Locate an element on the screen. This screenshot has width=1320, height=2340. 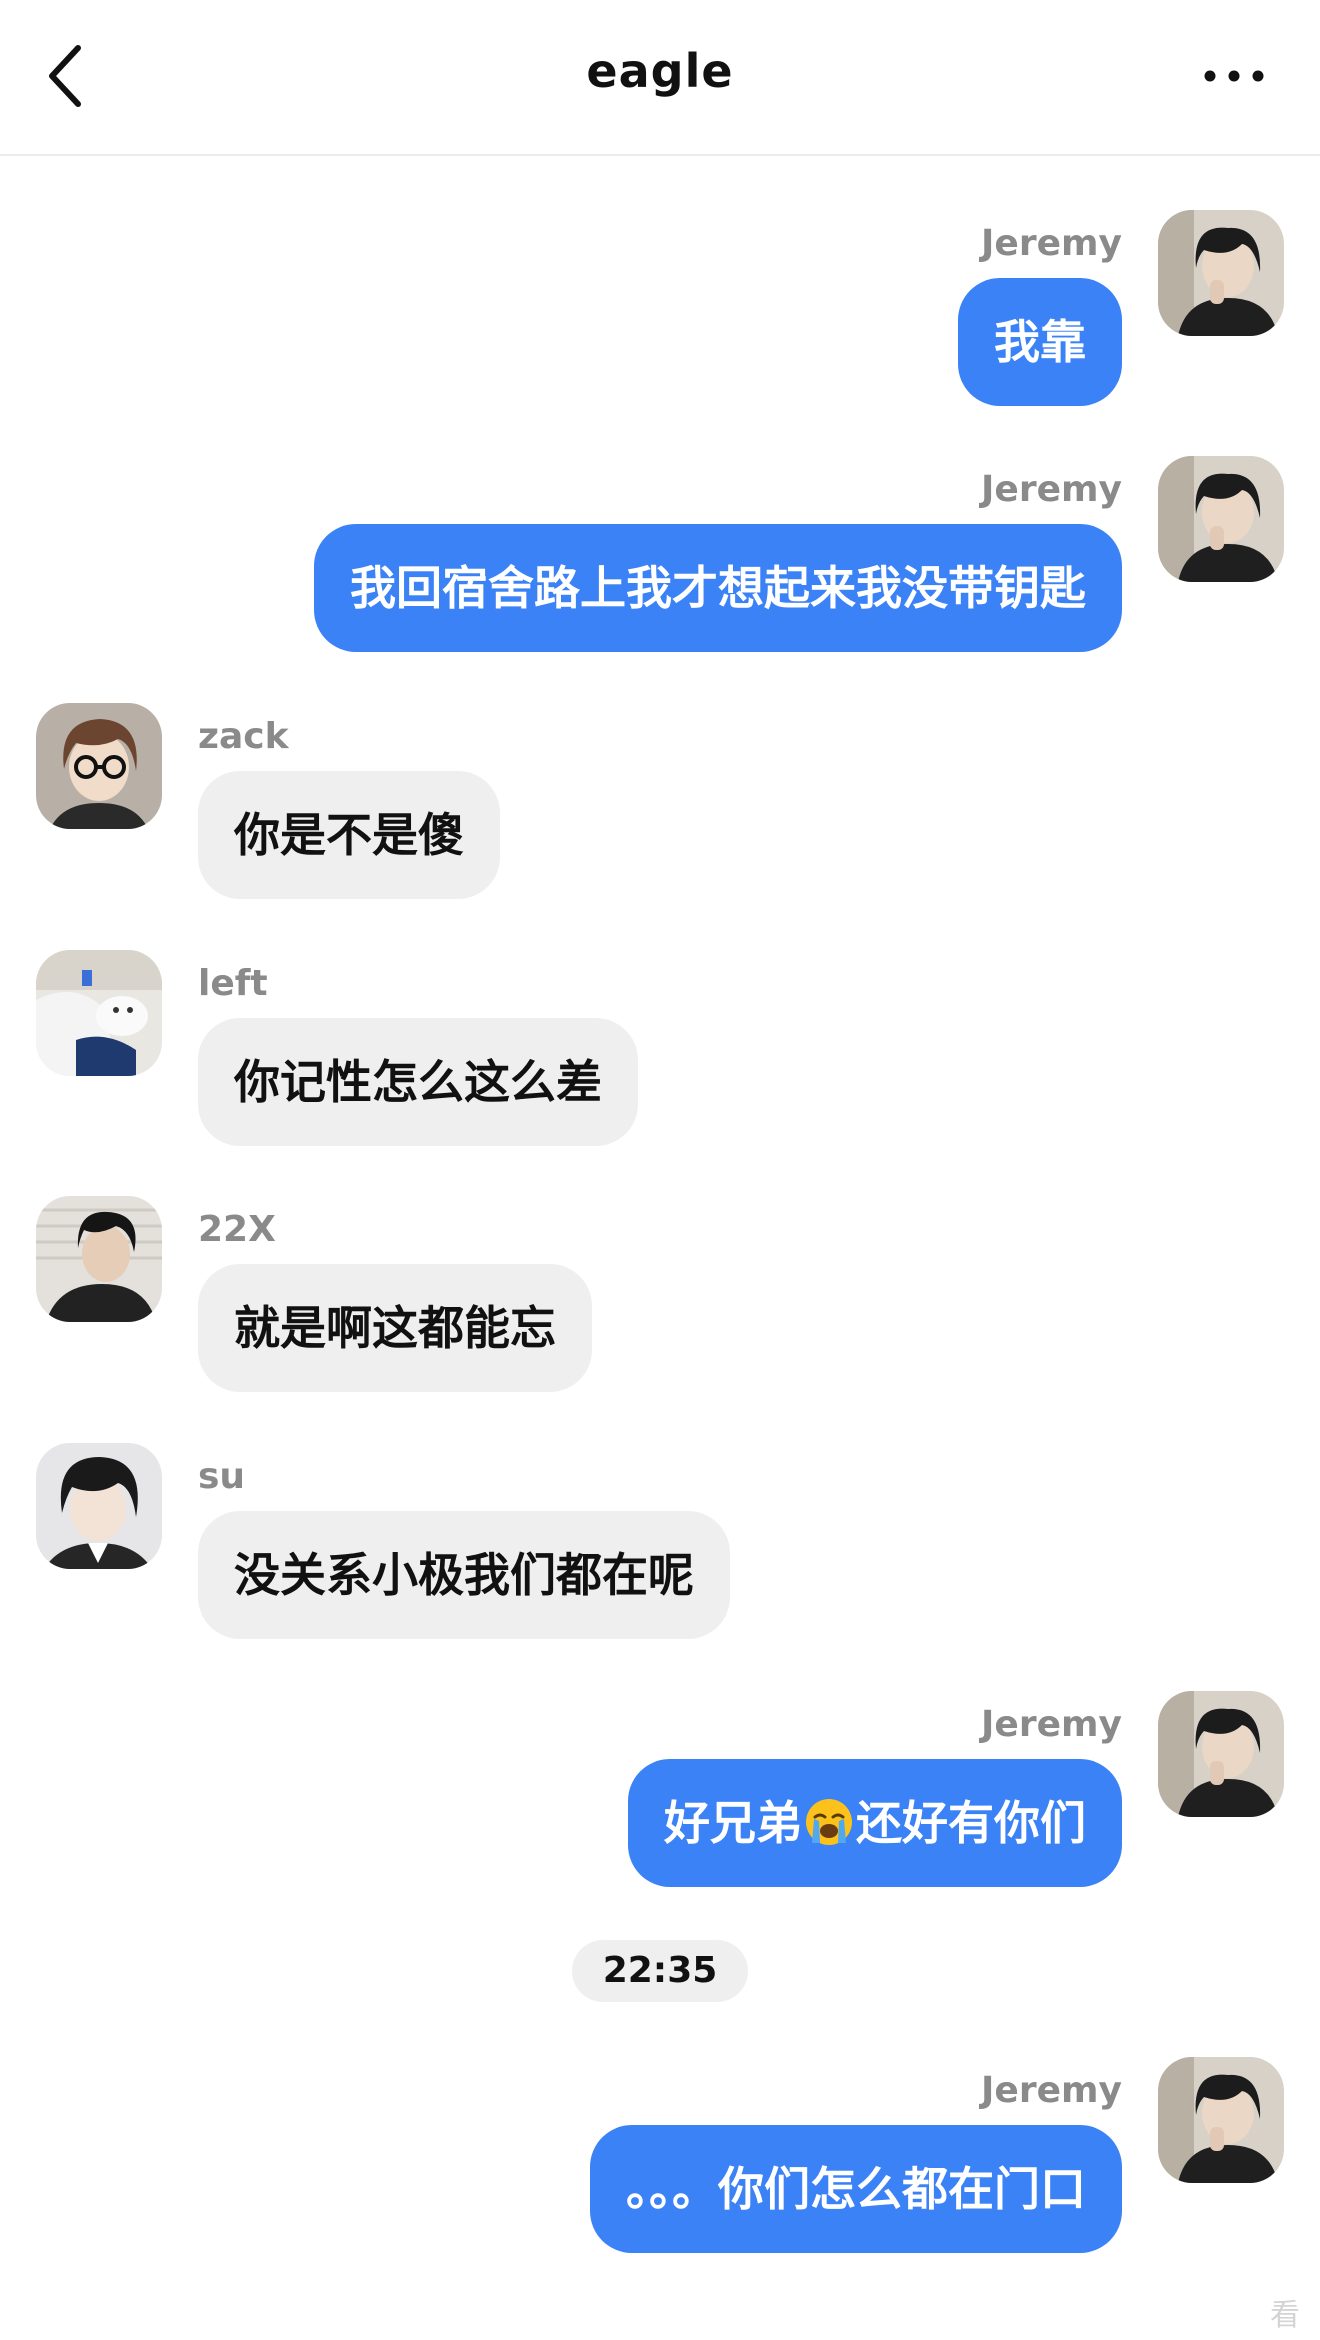
timestamp-pill: 22:35 is located at coordinates (660, 1971).